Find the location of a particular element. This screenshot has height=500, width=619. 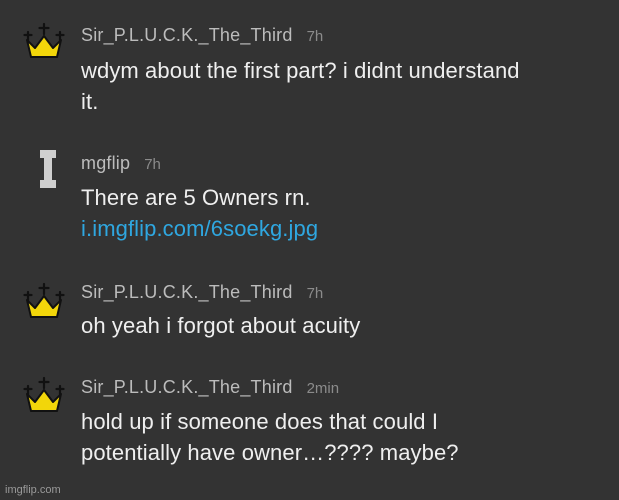

imgflip-i-logo-icon is located at coordinates (44, 170).